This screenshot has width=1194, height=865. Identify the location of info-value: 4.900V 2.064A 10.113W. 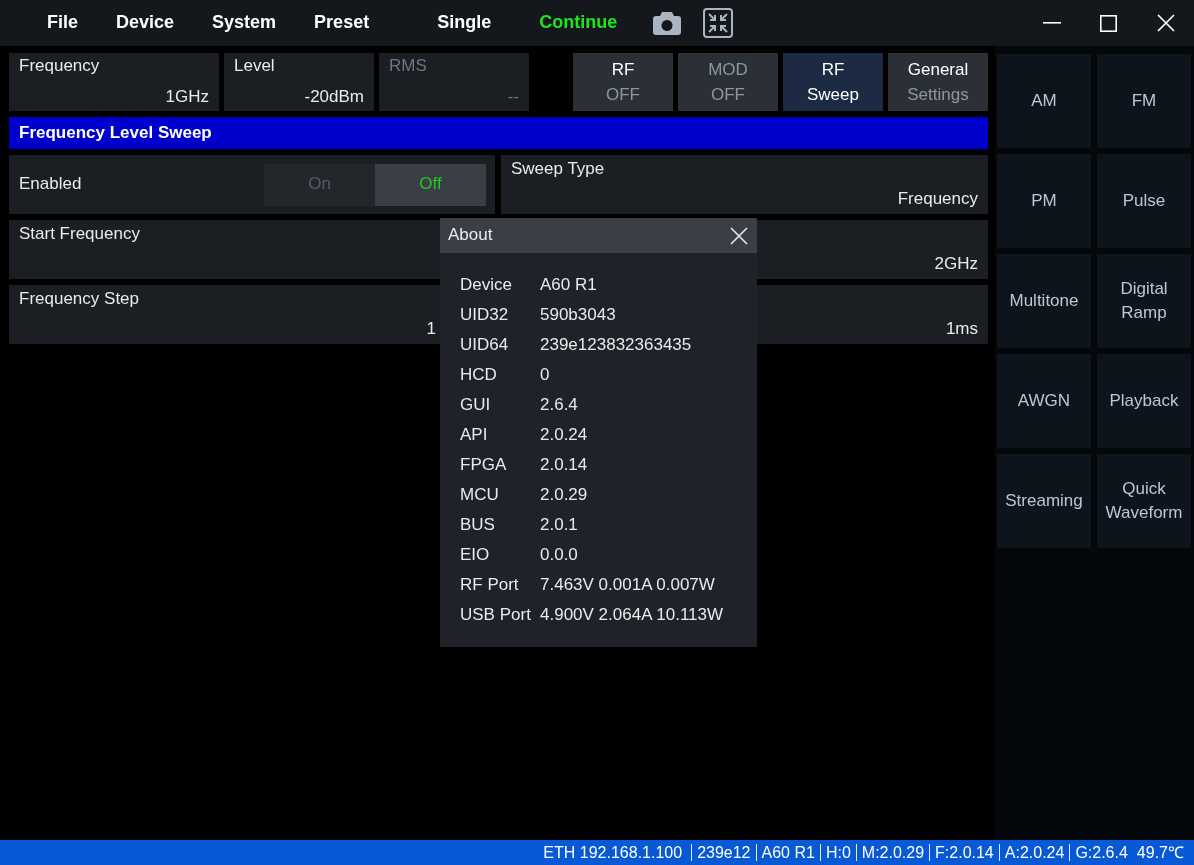
(632, 615).